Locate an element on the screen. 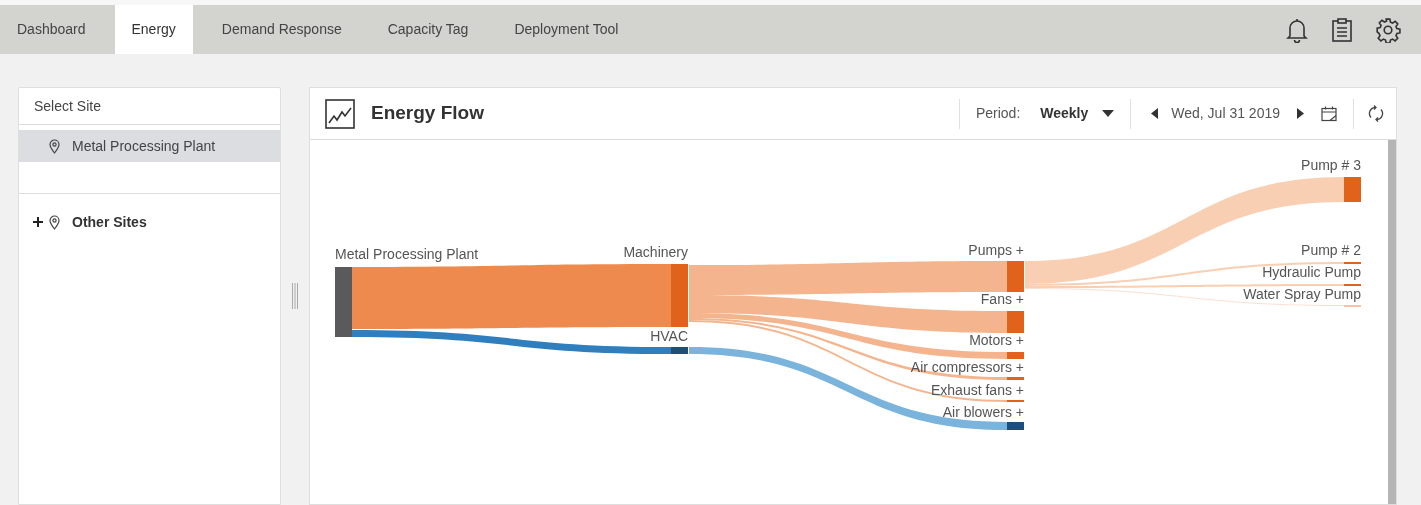  panel-title: Energy Flow is located at coordinates (427, 113).